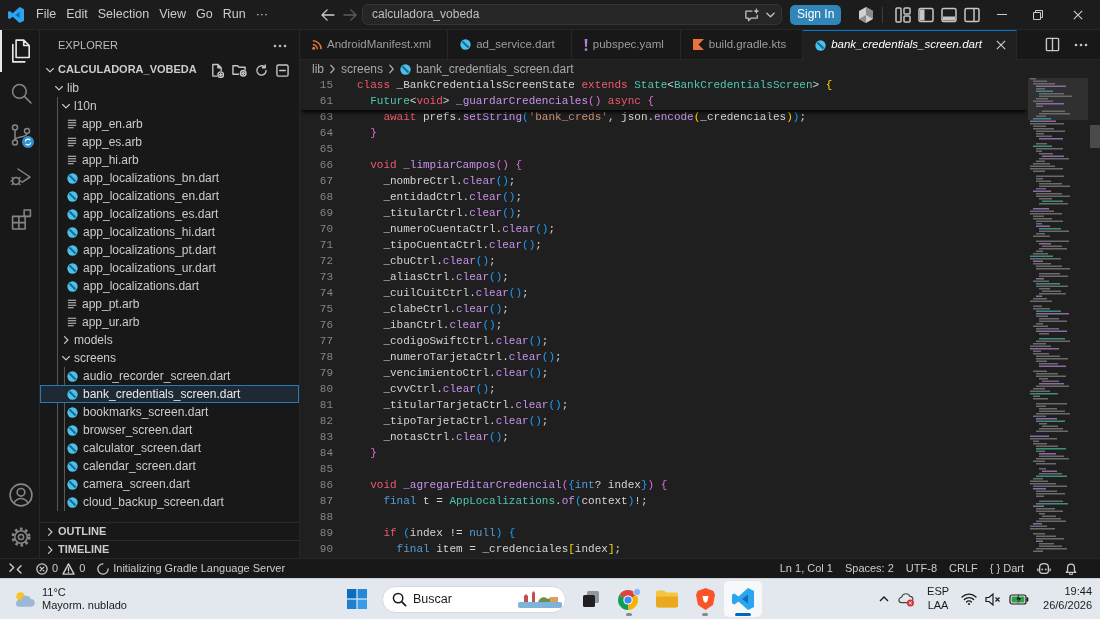  I want to click on folder-header: CALCULADORA_VOBEDA, so click(169, 70).